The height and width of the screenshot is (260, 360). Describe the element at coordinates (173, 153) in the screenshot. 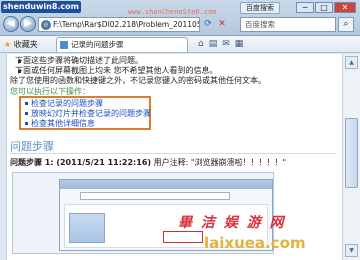

I see `divider` at that location.